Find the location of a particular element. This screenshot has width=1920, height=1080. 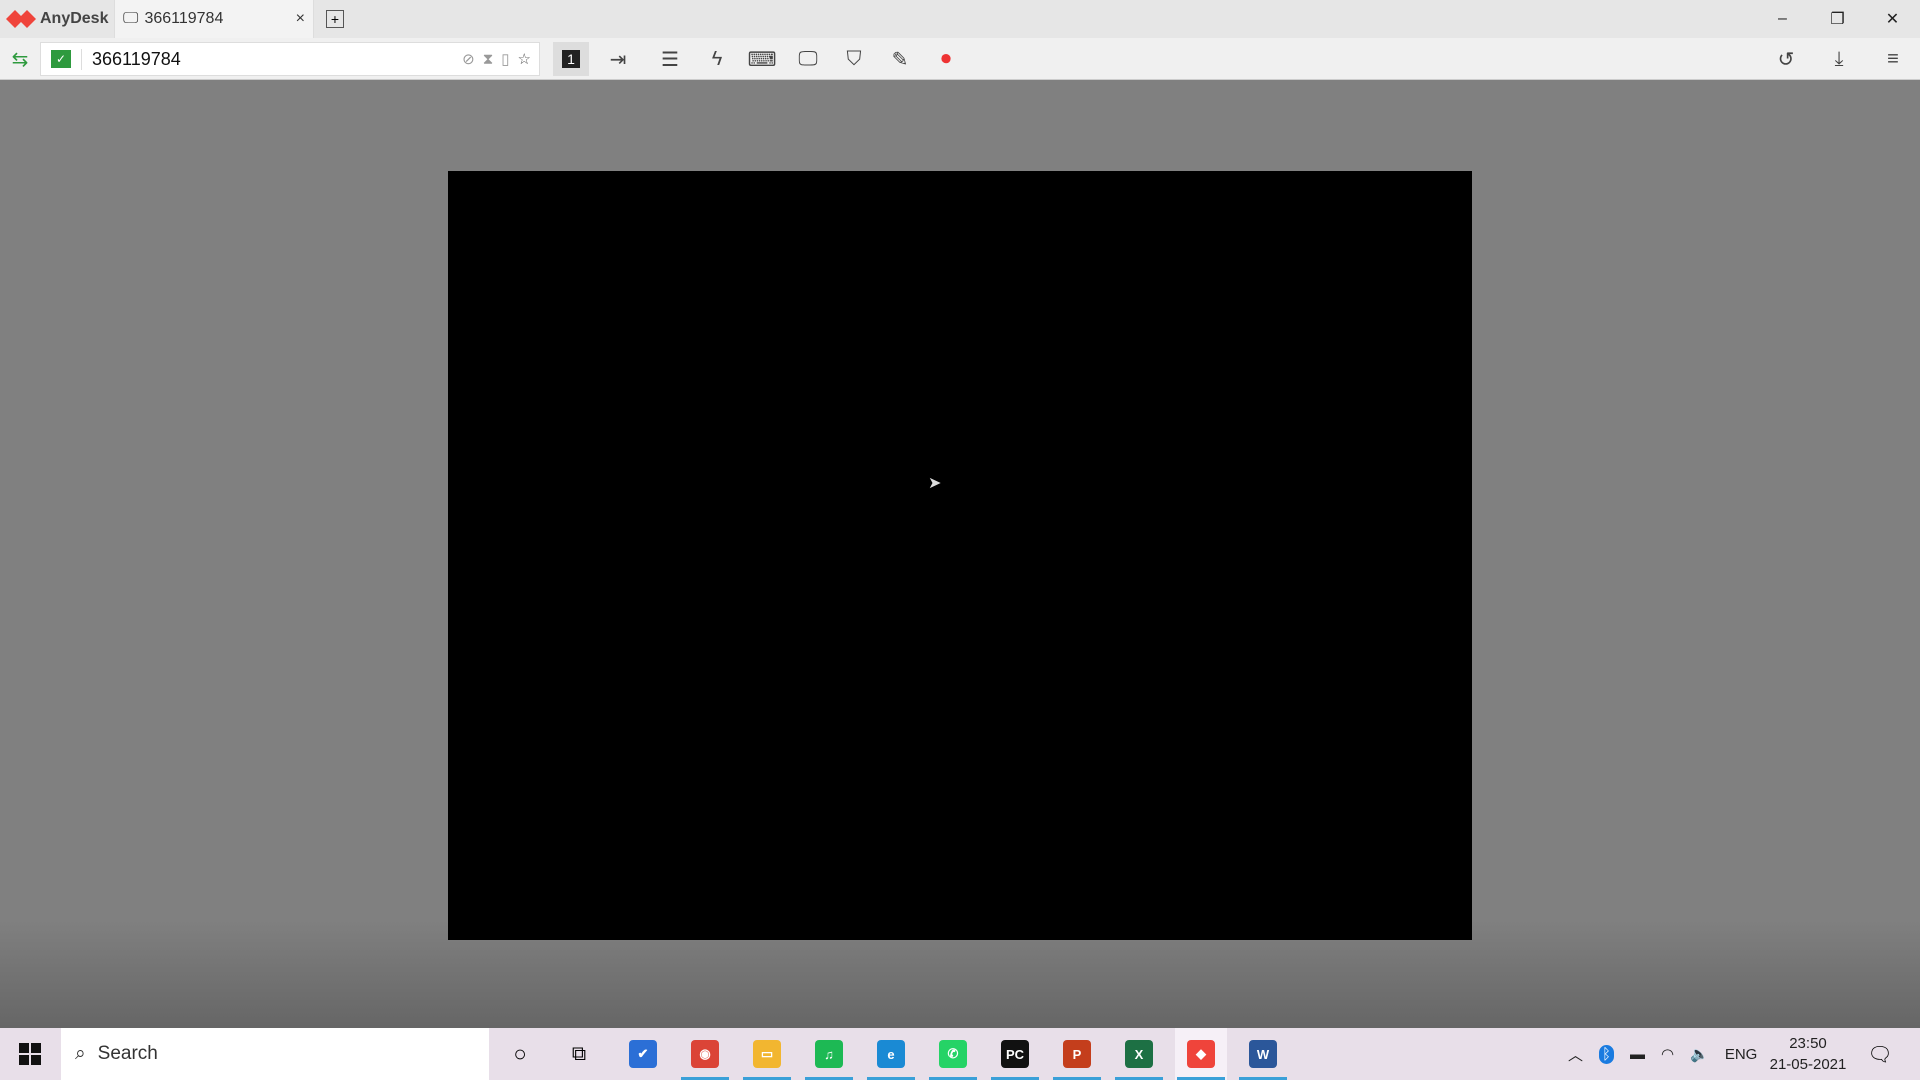

taskbar-app-todo: ✔ is located at coordinates (643, 1054).